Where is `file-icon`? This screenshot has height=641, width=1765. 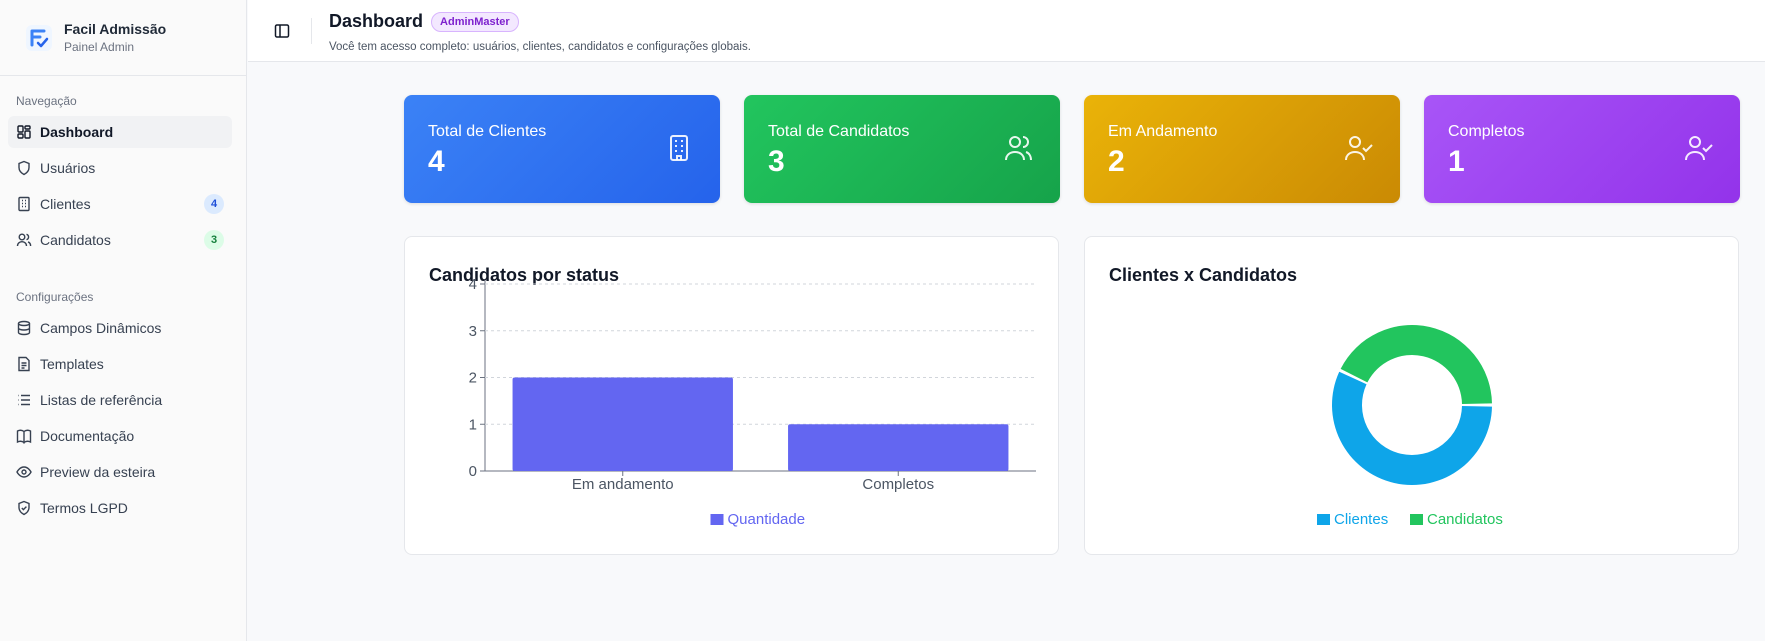
file-icon is located at coordinates (24, 364).